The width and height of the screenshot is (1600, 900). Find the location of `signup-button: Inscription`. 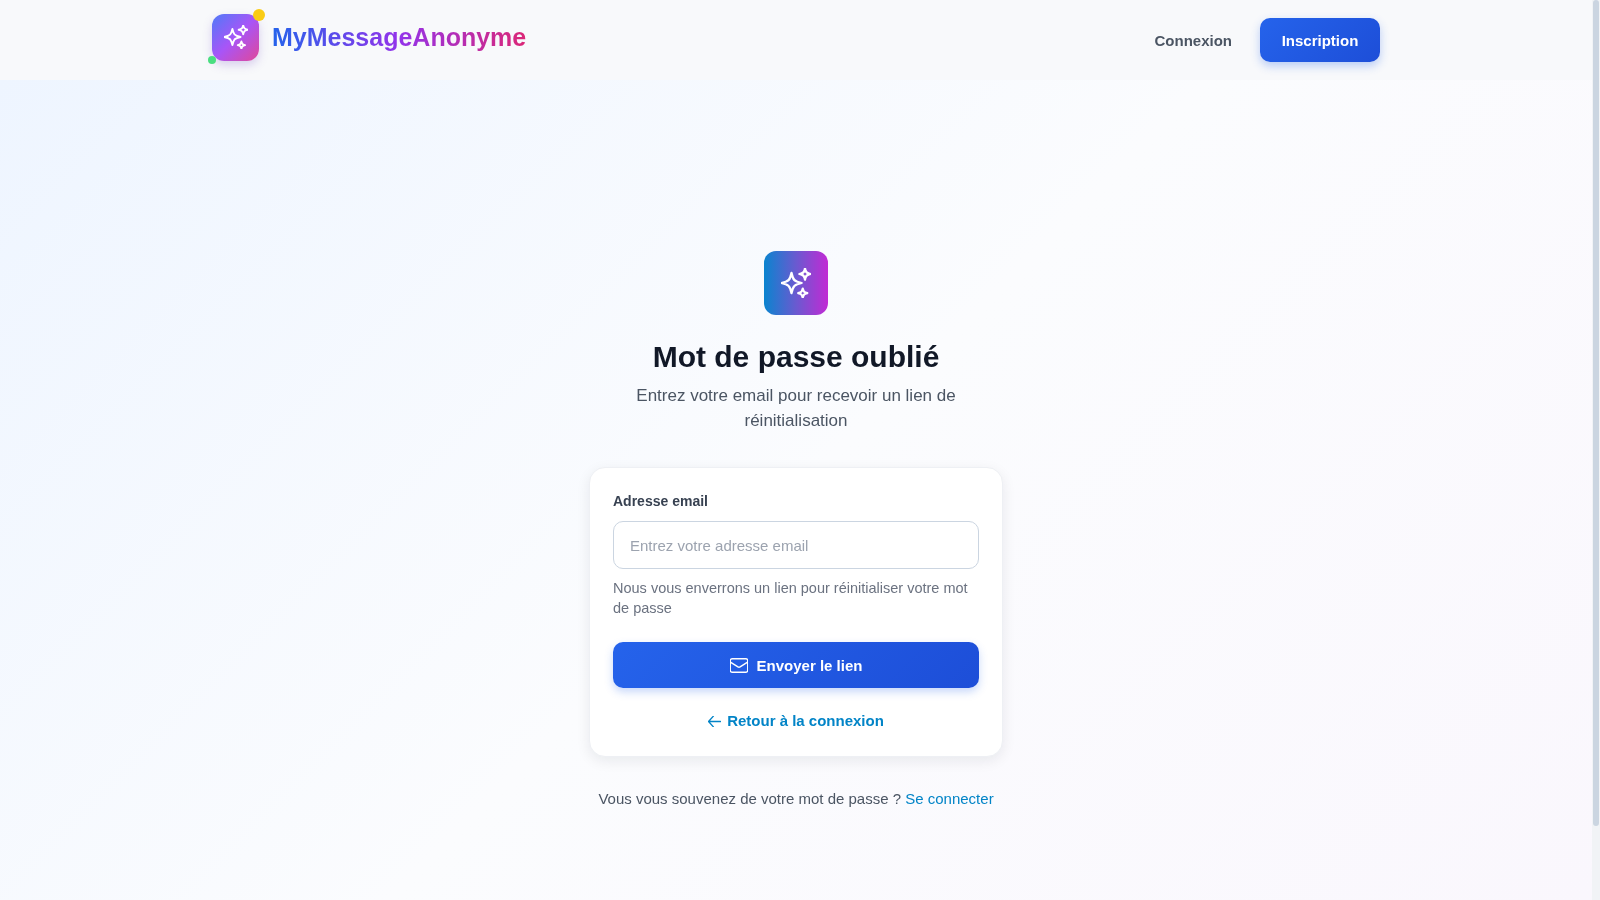

signup-button: Inscription is located at coordinates (1320, 40).